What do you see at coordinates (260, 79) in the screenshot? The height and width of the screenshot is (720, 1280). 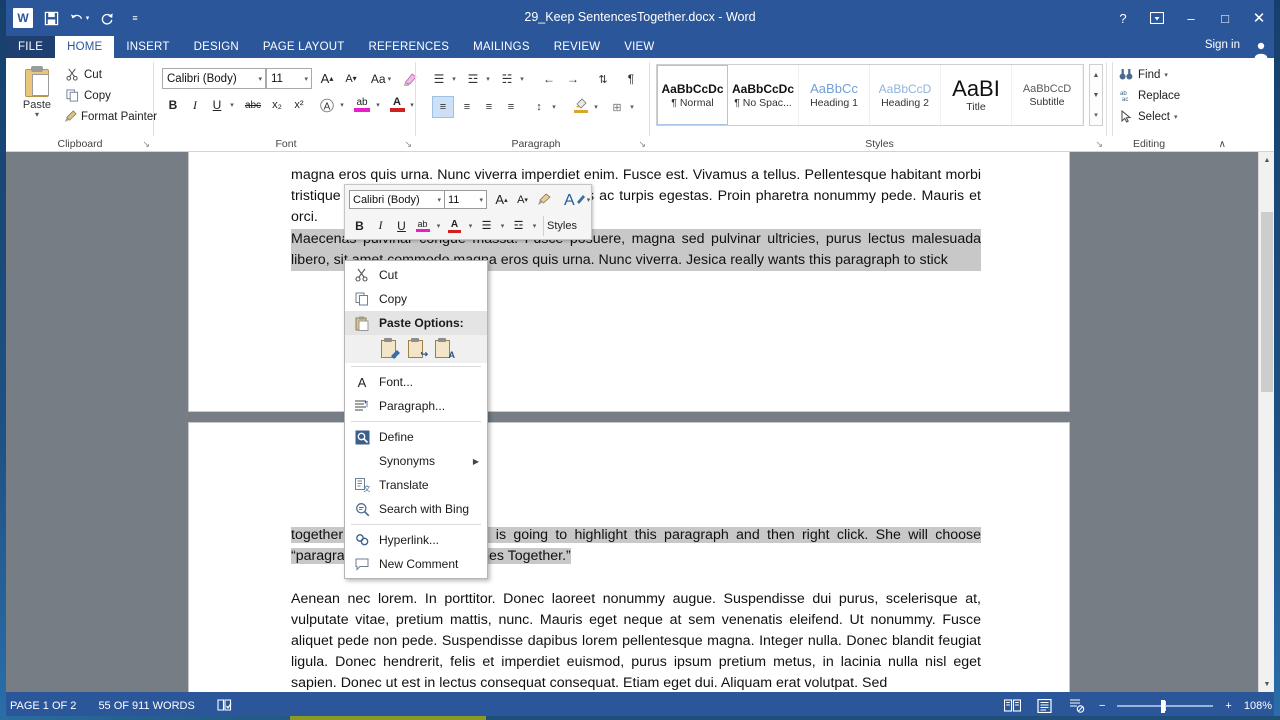 I see `font-name-caret-icon: ▾` at bounding box center [260, 79].